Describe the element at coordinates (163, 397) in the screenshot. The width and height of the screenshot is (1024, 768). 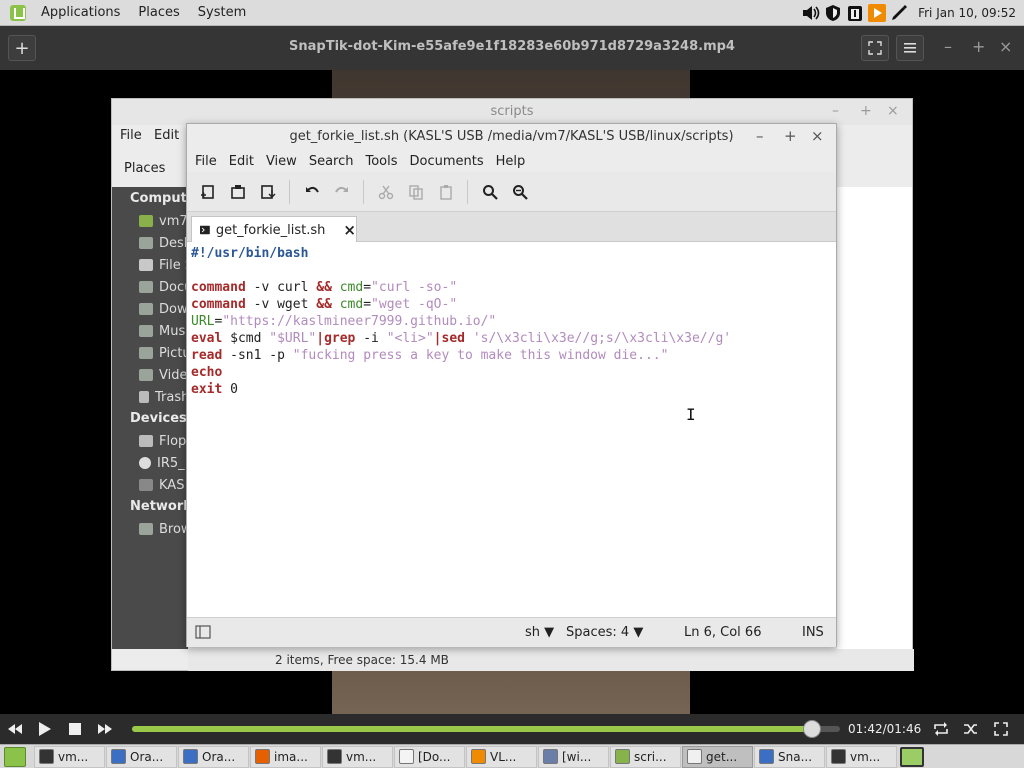
I see `sidebar-item-trash: Trash` at that location.